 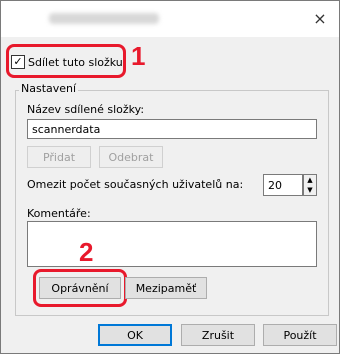 I want to click on blurred-title, so click(x=104, y=18).